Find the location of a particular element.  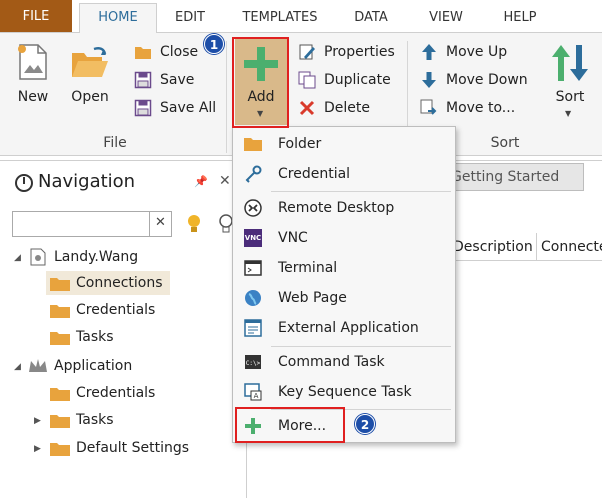

properties-icon is located at coordinates (307, 52).